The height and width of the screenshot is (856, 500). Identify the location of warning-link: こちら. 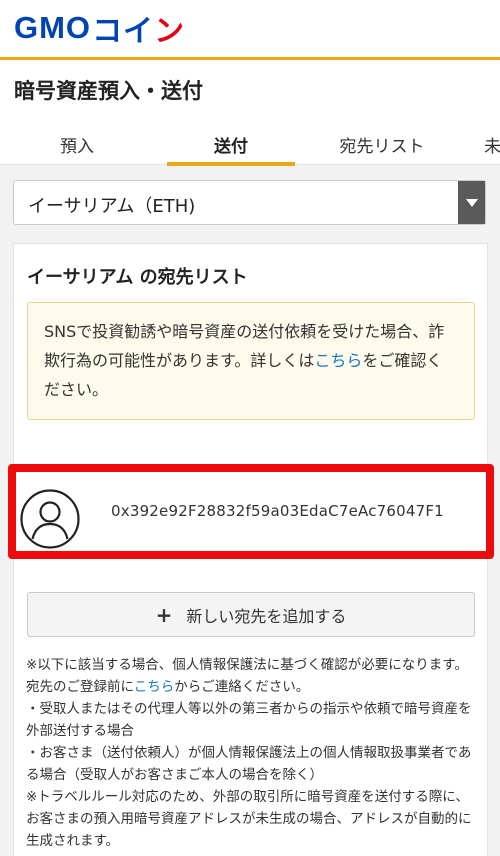
(338, 360).